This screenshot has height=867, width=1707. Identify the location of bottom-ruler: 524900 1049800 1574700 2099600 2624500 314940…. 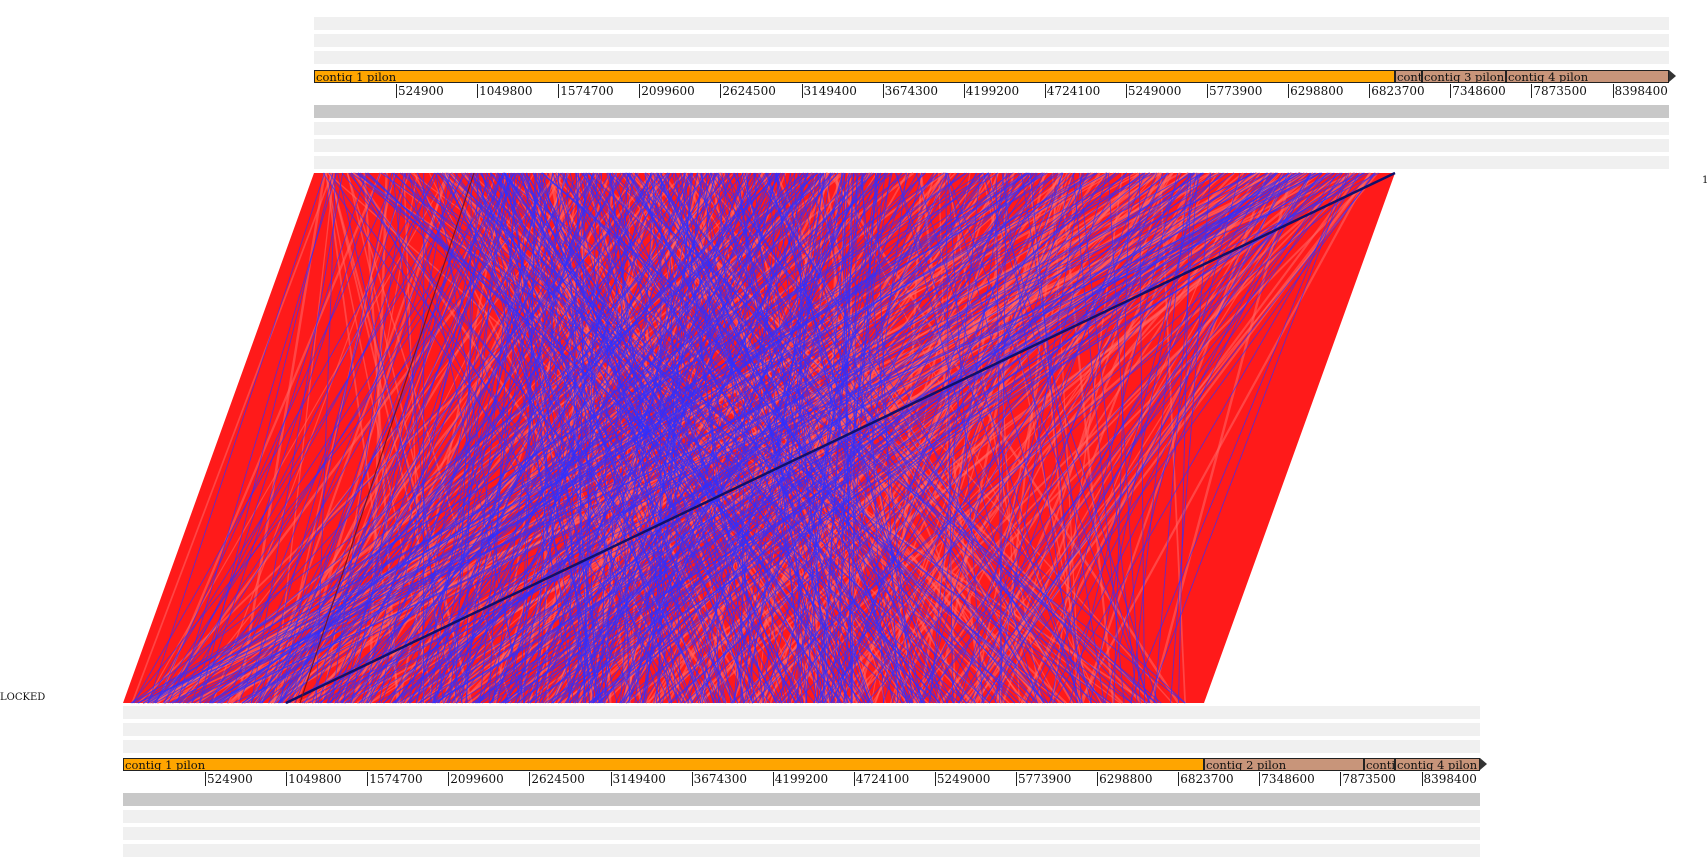
(801, 781).